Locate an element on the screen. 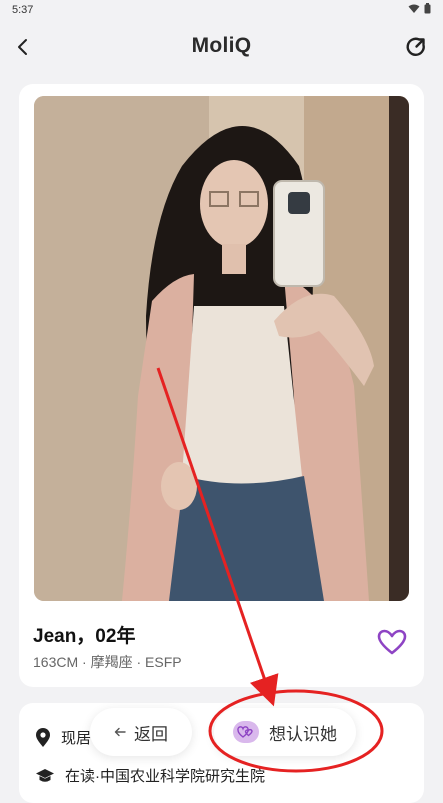  profile-name: Jean，02年 is located at coordinates (84, 636).